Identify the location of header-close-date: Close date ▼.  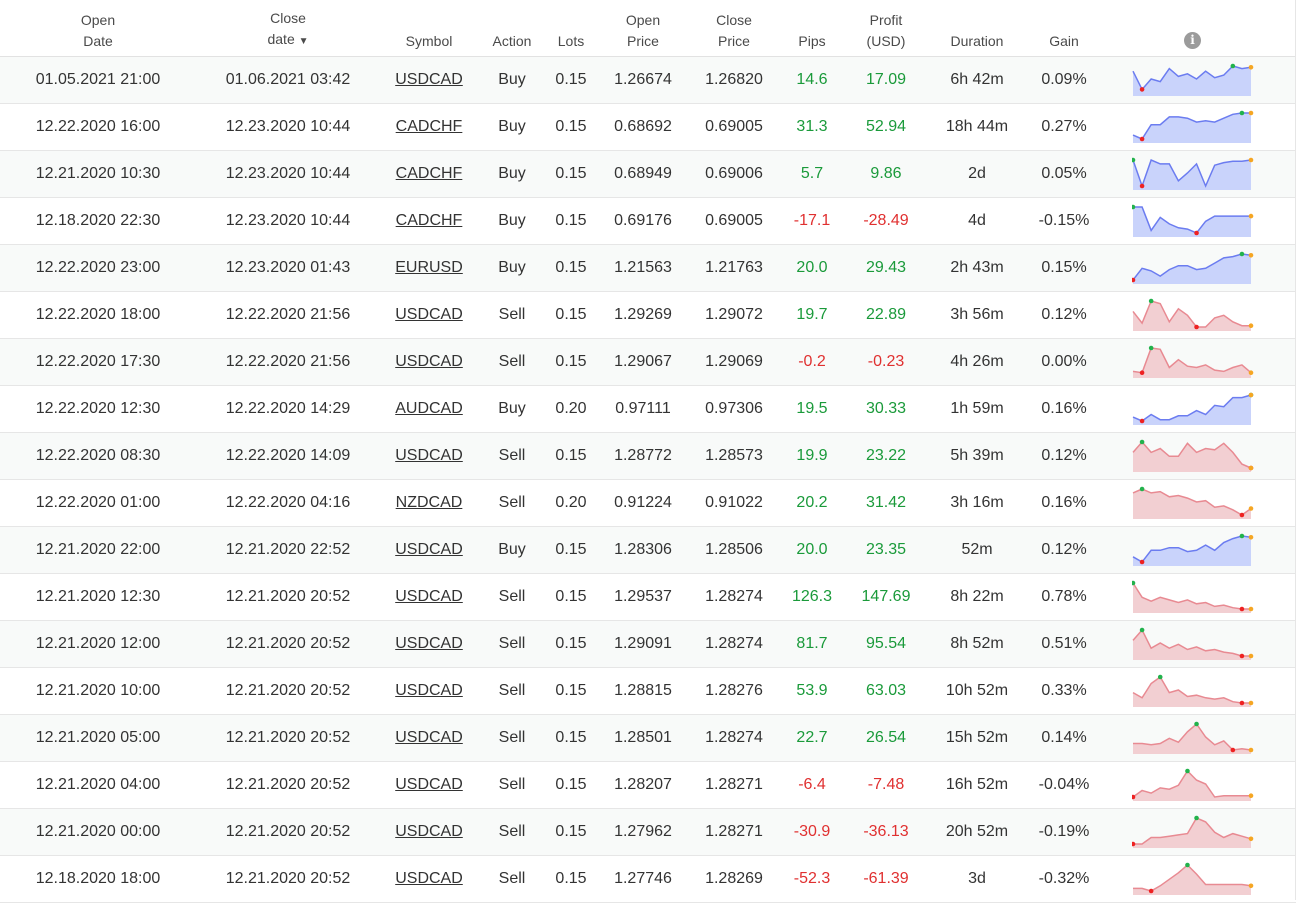
(287, 30).